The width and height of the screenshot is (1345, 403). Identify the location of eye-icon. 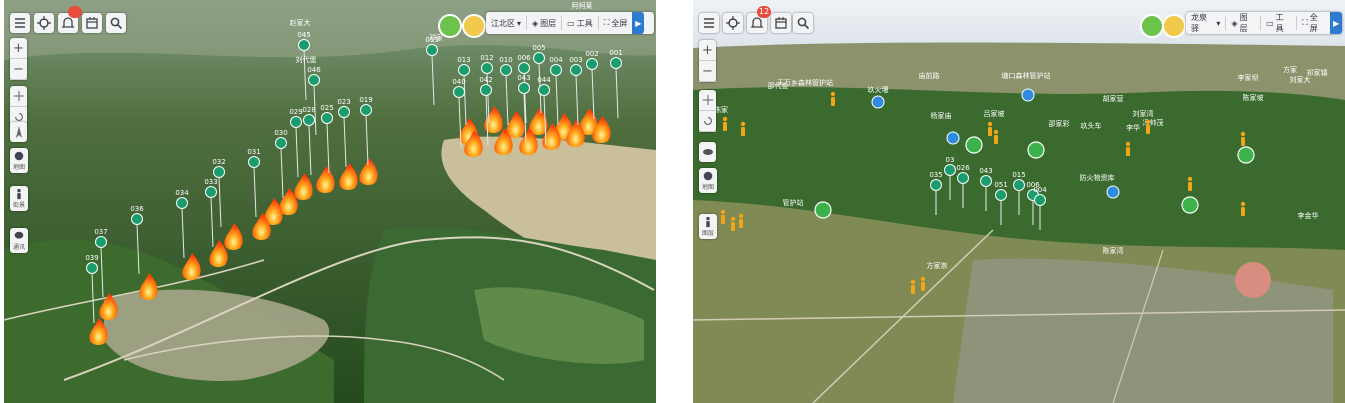
(707, 152).